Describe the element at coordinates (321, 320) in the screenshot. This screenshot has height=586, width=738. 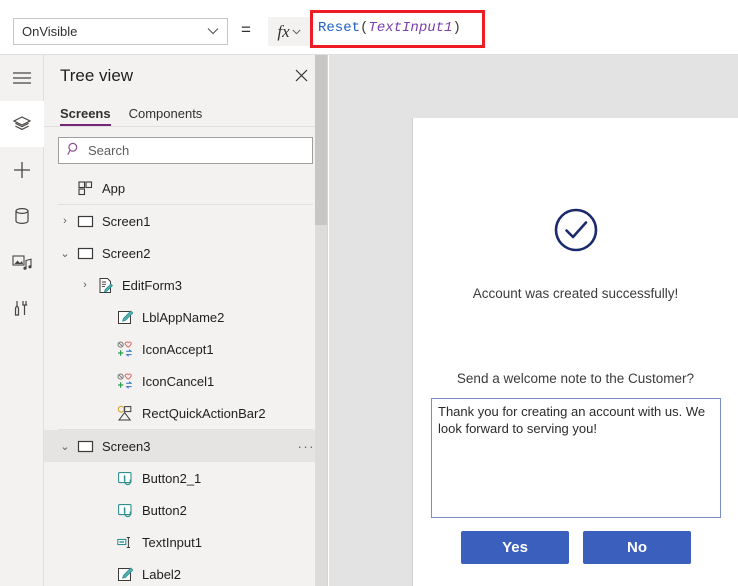
I see `tree-scrollbar` at that location.